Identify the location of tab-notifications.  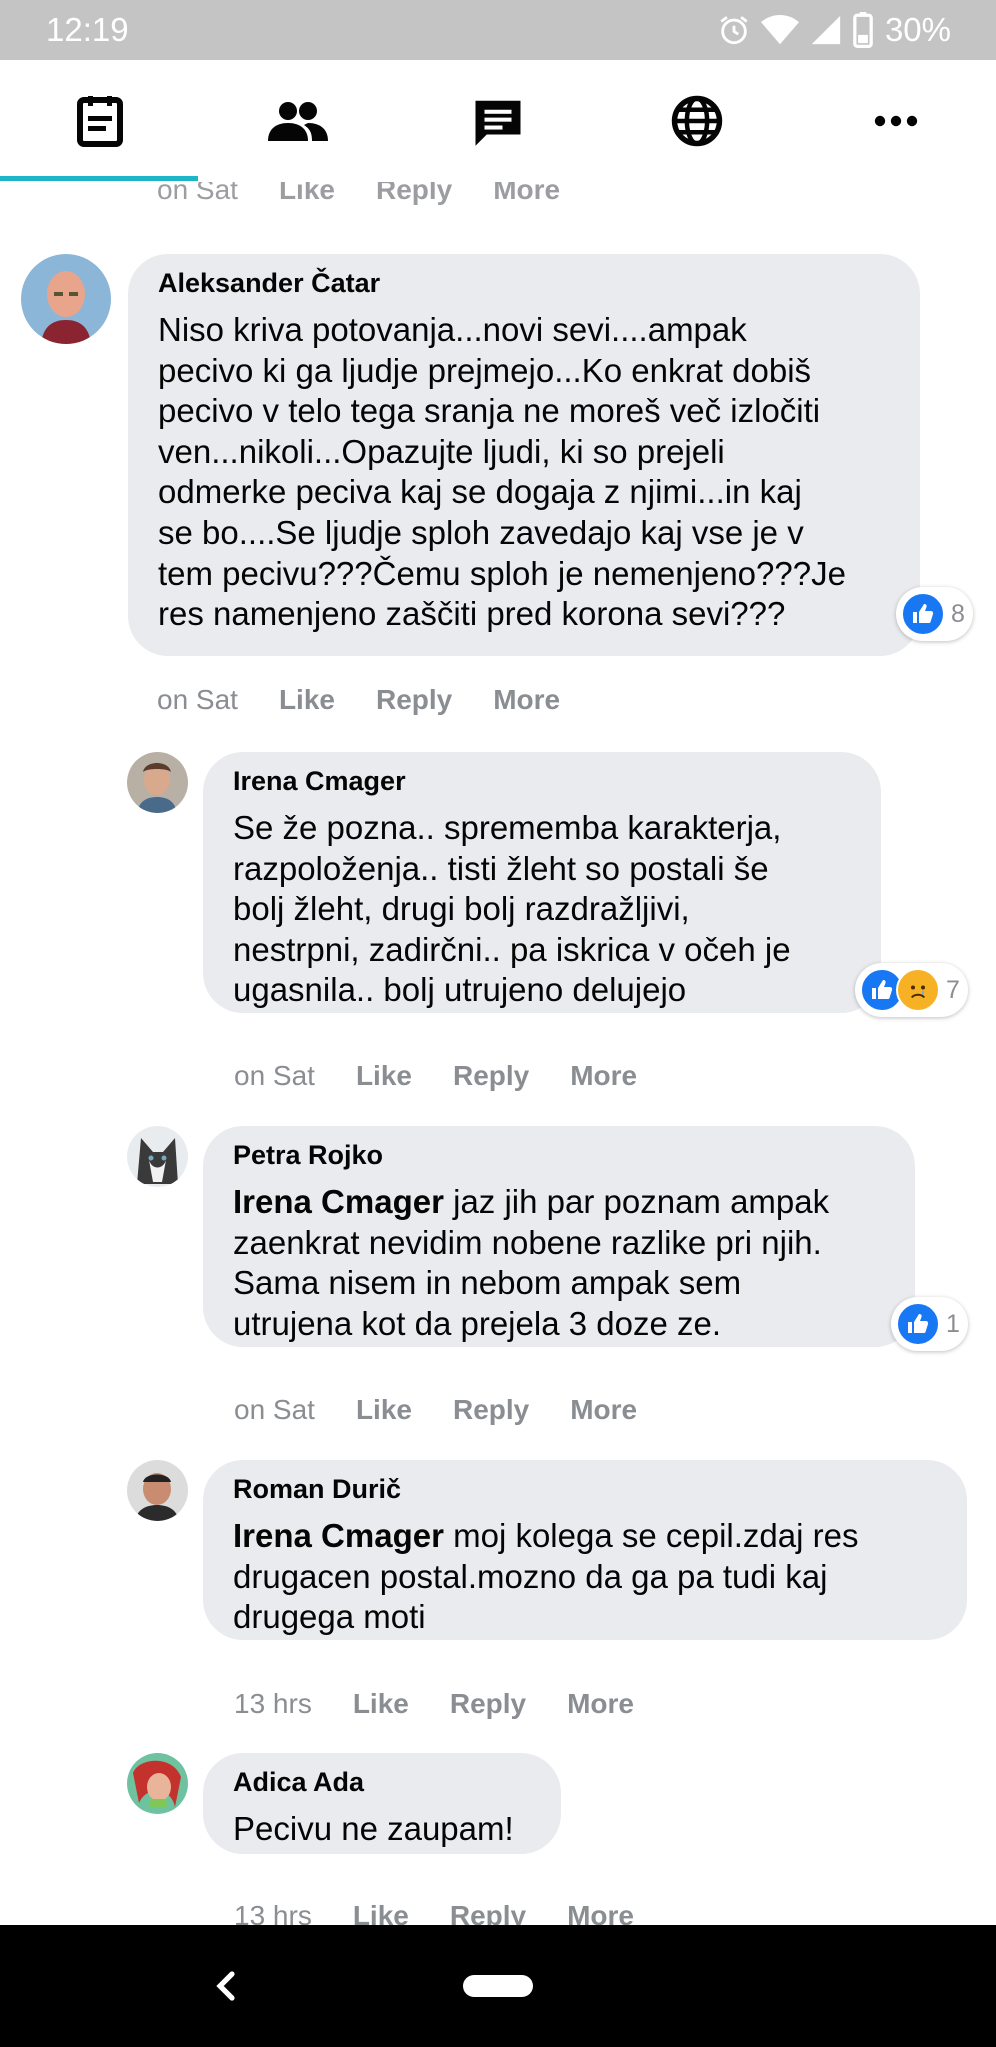
(697, 121).